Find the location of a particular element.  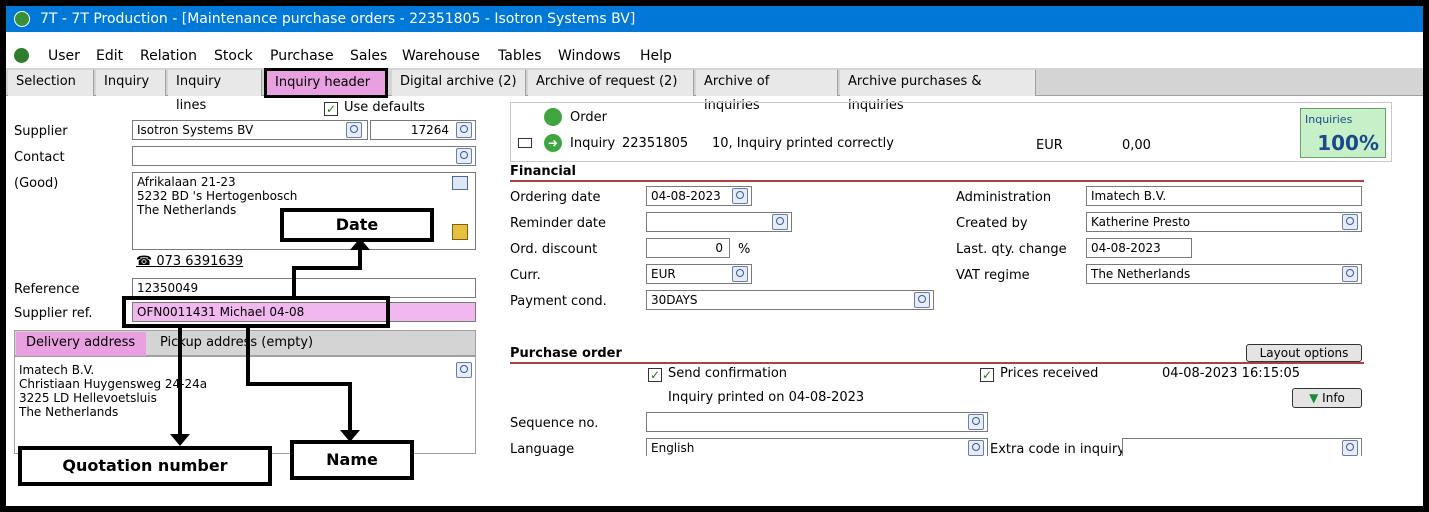

copy-address-icon is located at coordinates (460, 183).